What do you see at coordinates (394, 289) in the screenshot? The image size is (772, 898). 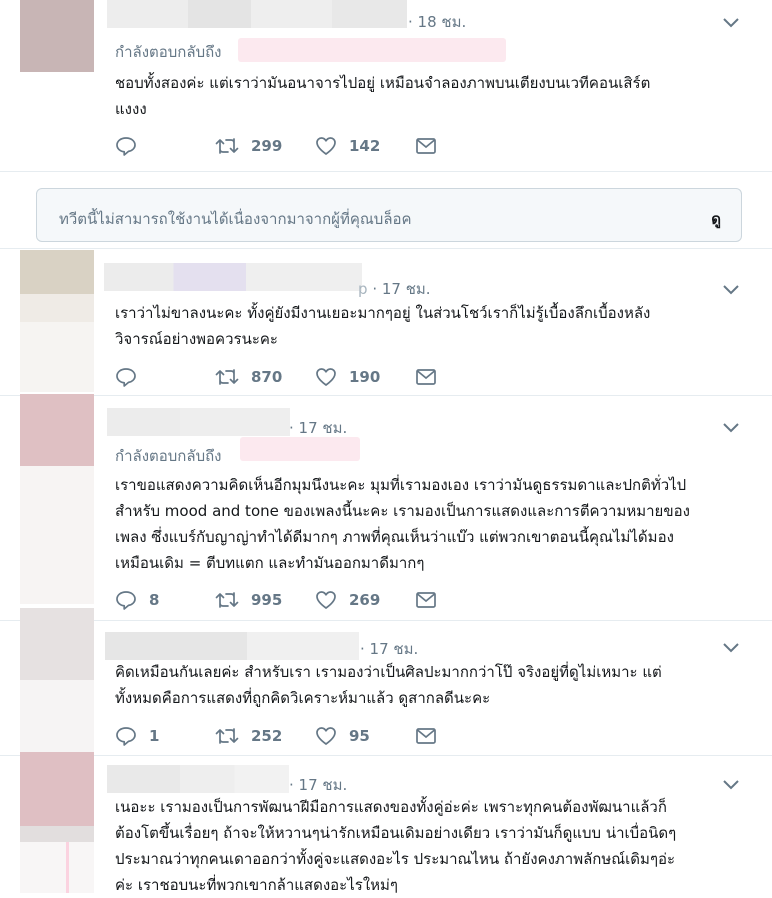 I see `tweet-timestamp: p · 17 ชม.` at bounding box center [394, 289].